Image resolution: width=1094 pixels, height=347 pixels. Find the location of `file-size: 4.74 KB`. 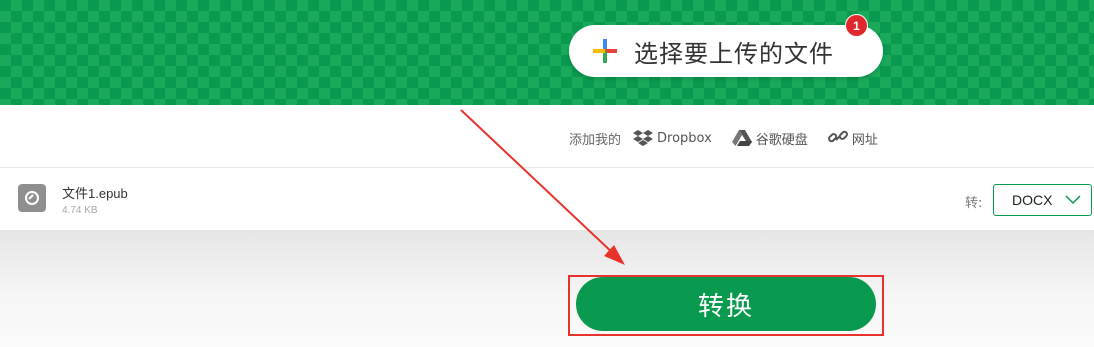

file-size: 4.74 KB is located at coordinates (80, 210).